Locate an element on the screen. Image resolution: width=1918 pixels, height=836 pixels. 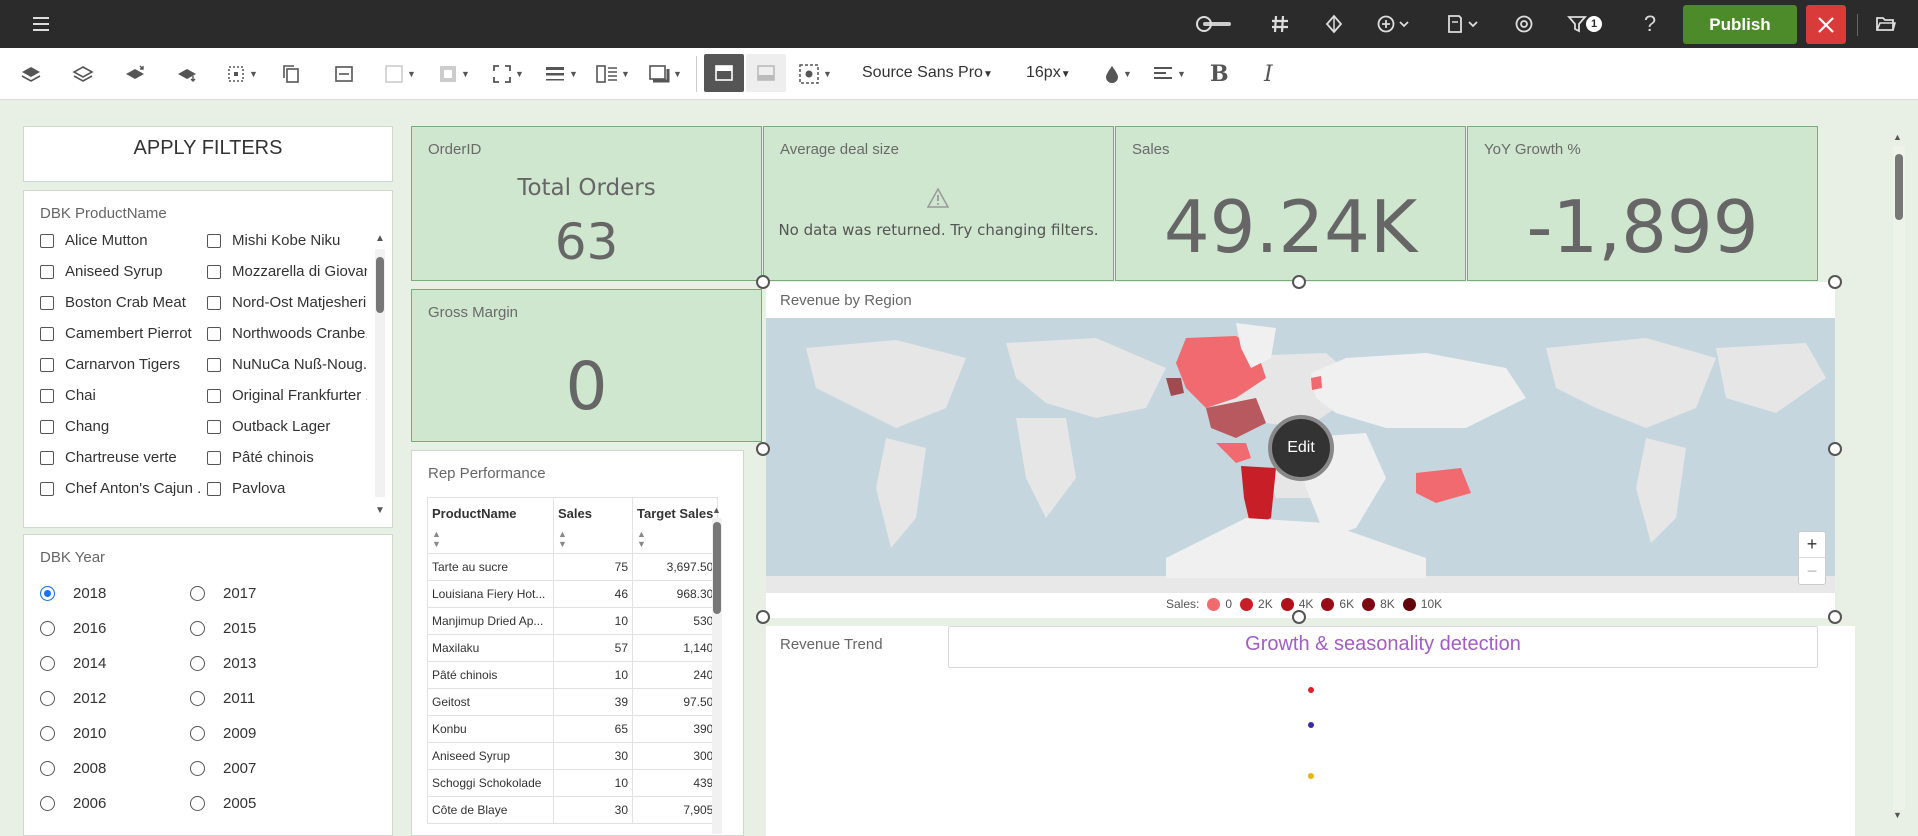
table-row: Manjimup Dried Ap... 10 530 is located at coordinates (573, 621).